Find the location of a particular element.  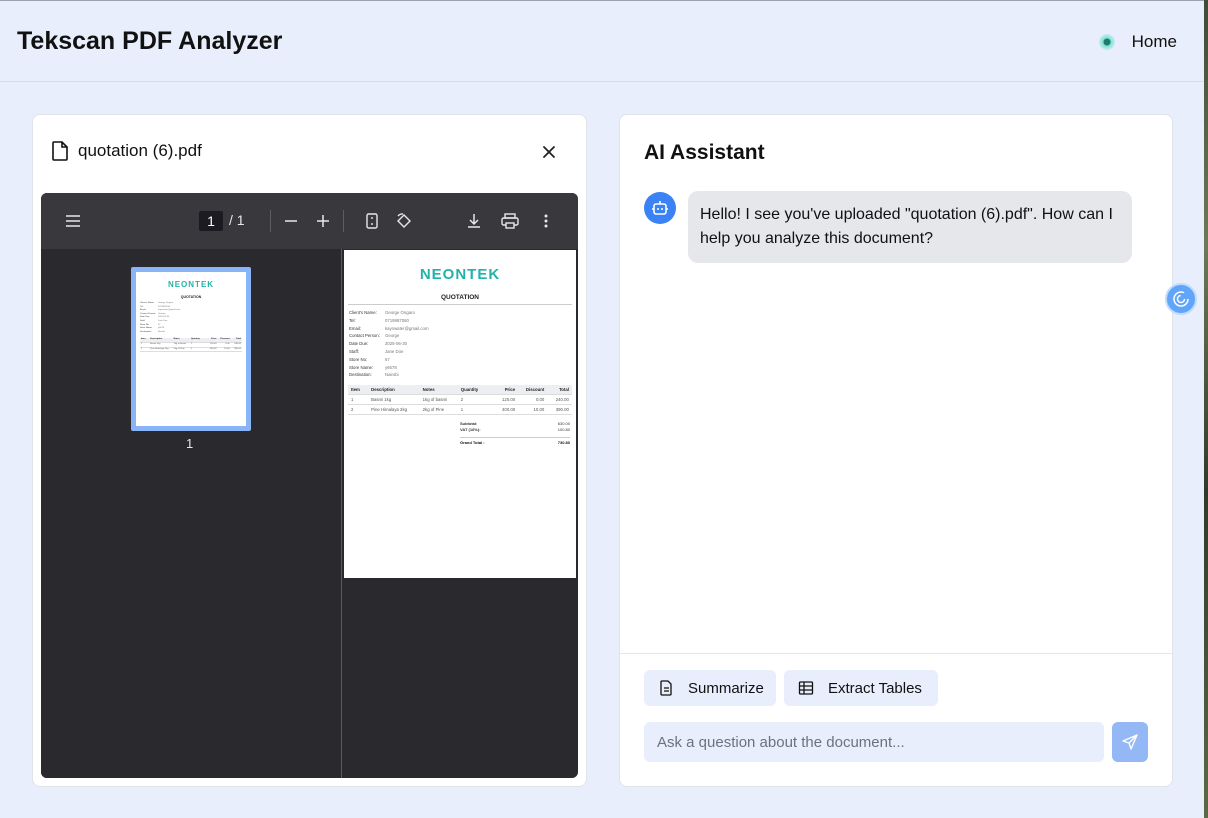

field-row: Staff: Jane Doe is located at coordinates (460, 352).